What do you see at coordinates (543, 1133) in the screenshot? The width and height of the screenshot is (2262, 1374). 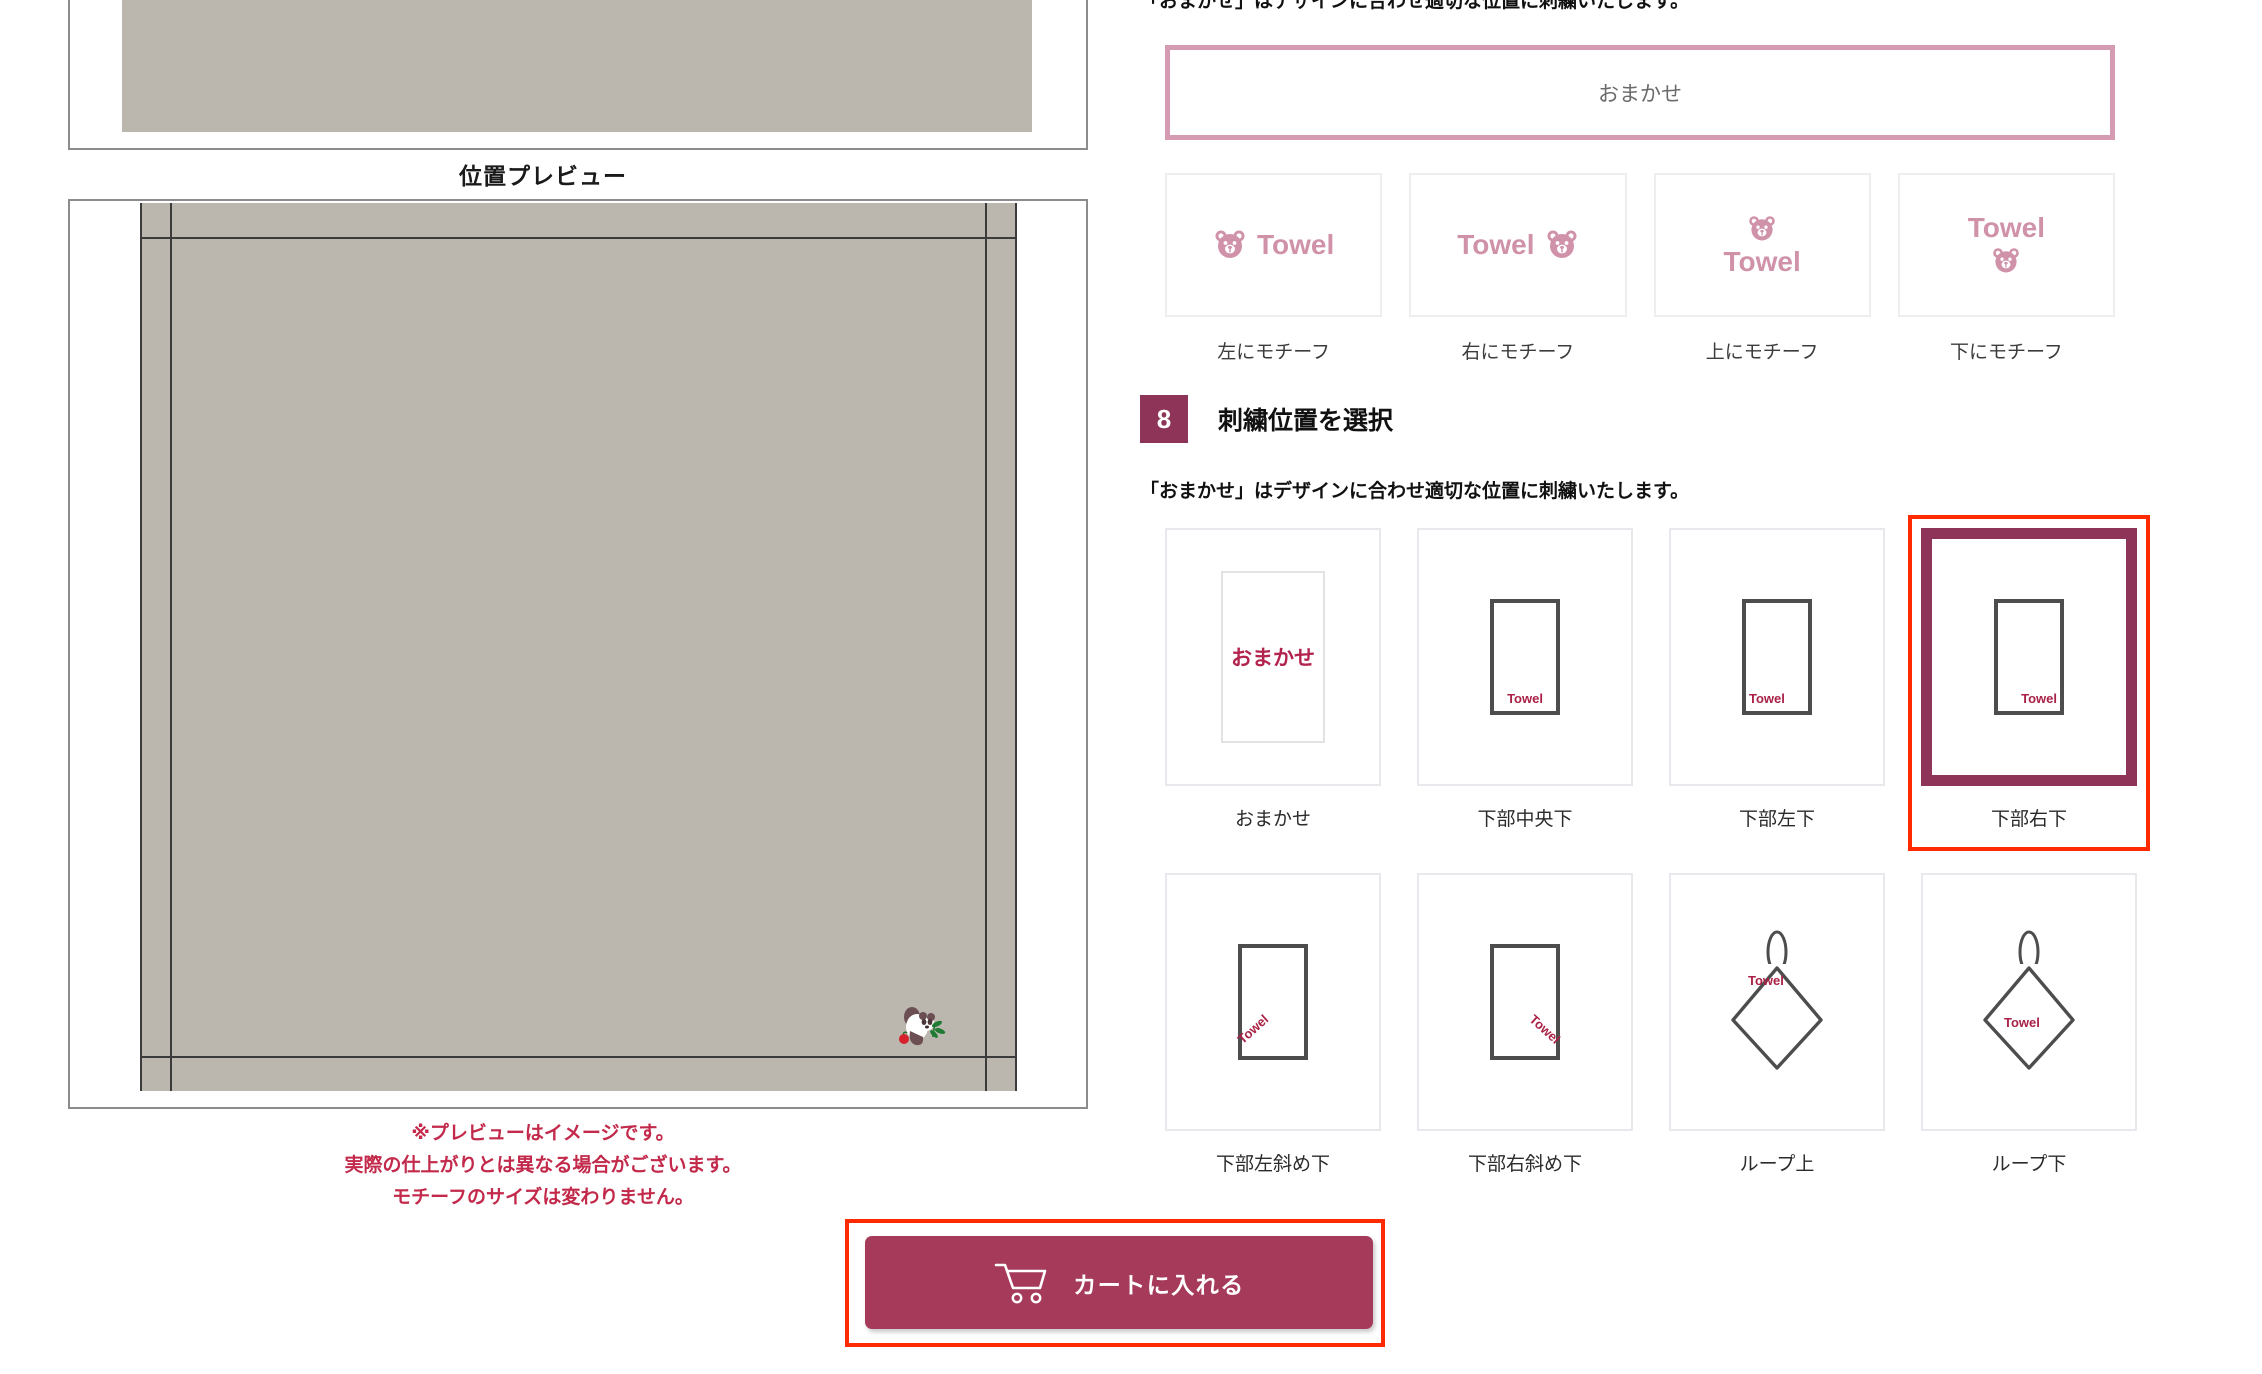 I see `disclaimer-line-1: ※プレビューはイメージです。` at bounding box center [543, 1133].